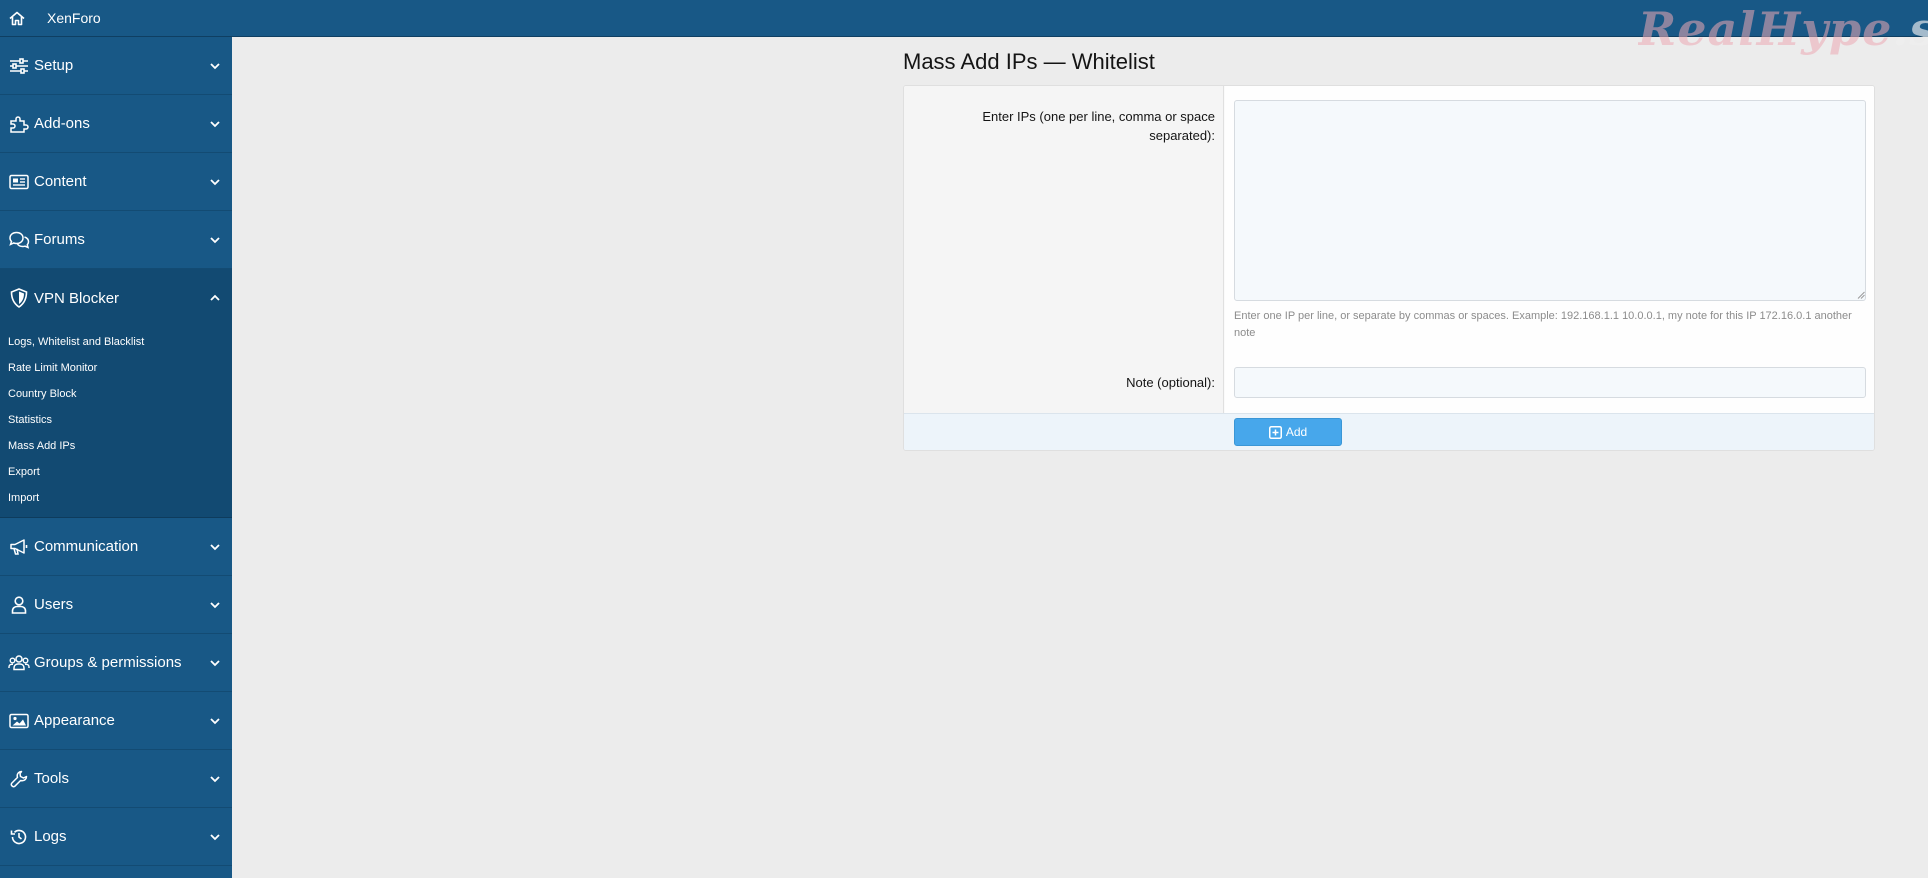  I want to click on subnav-item-export: Export, so click(116, 472).